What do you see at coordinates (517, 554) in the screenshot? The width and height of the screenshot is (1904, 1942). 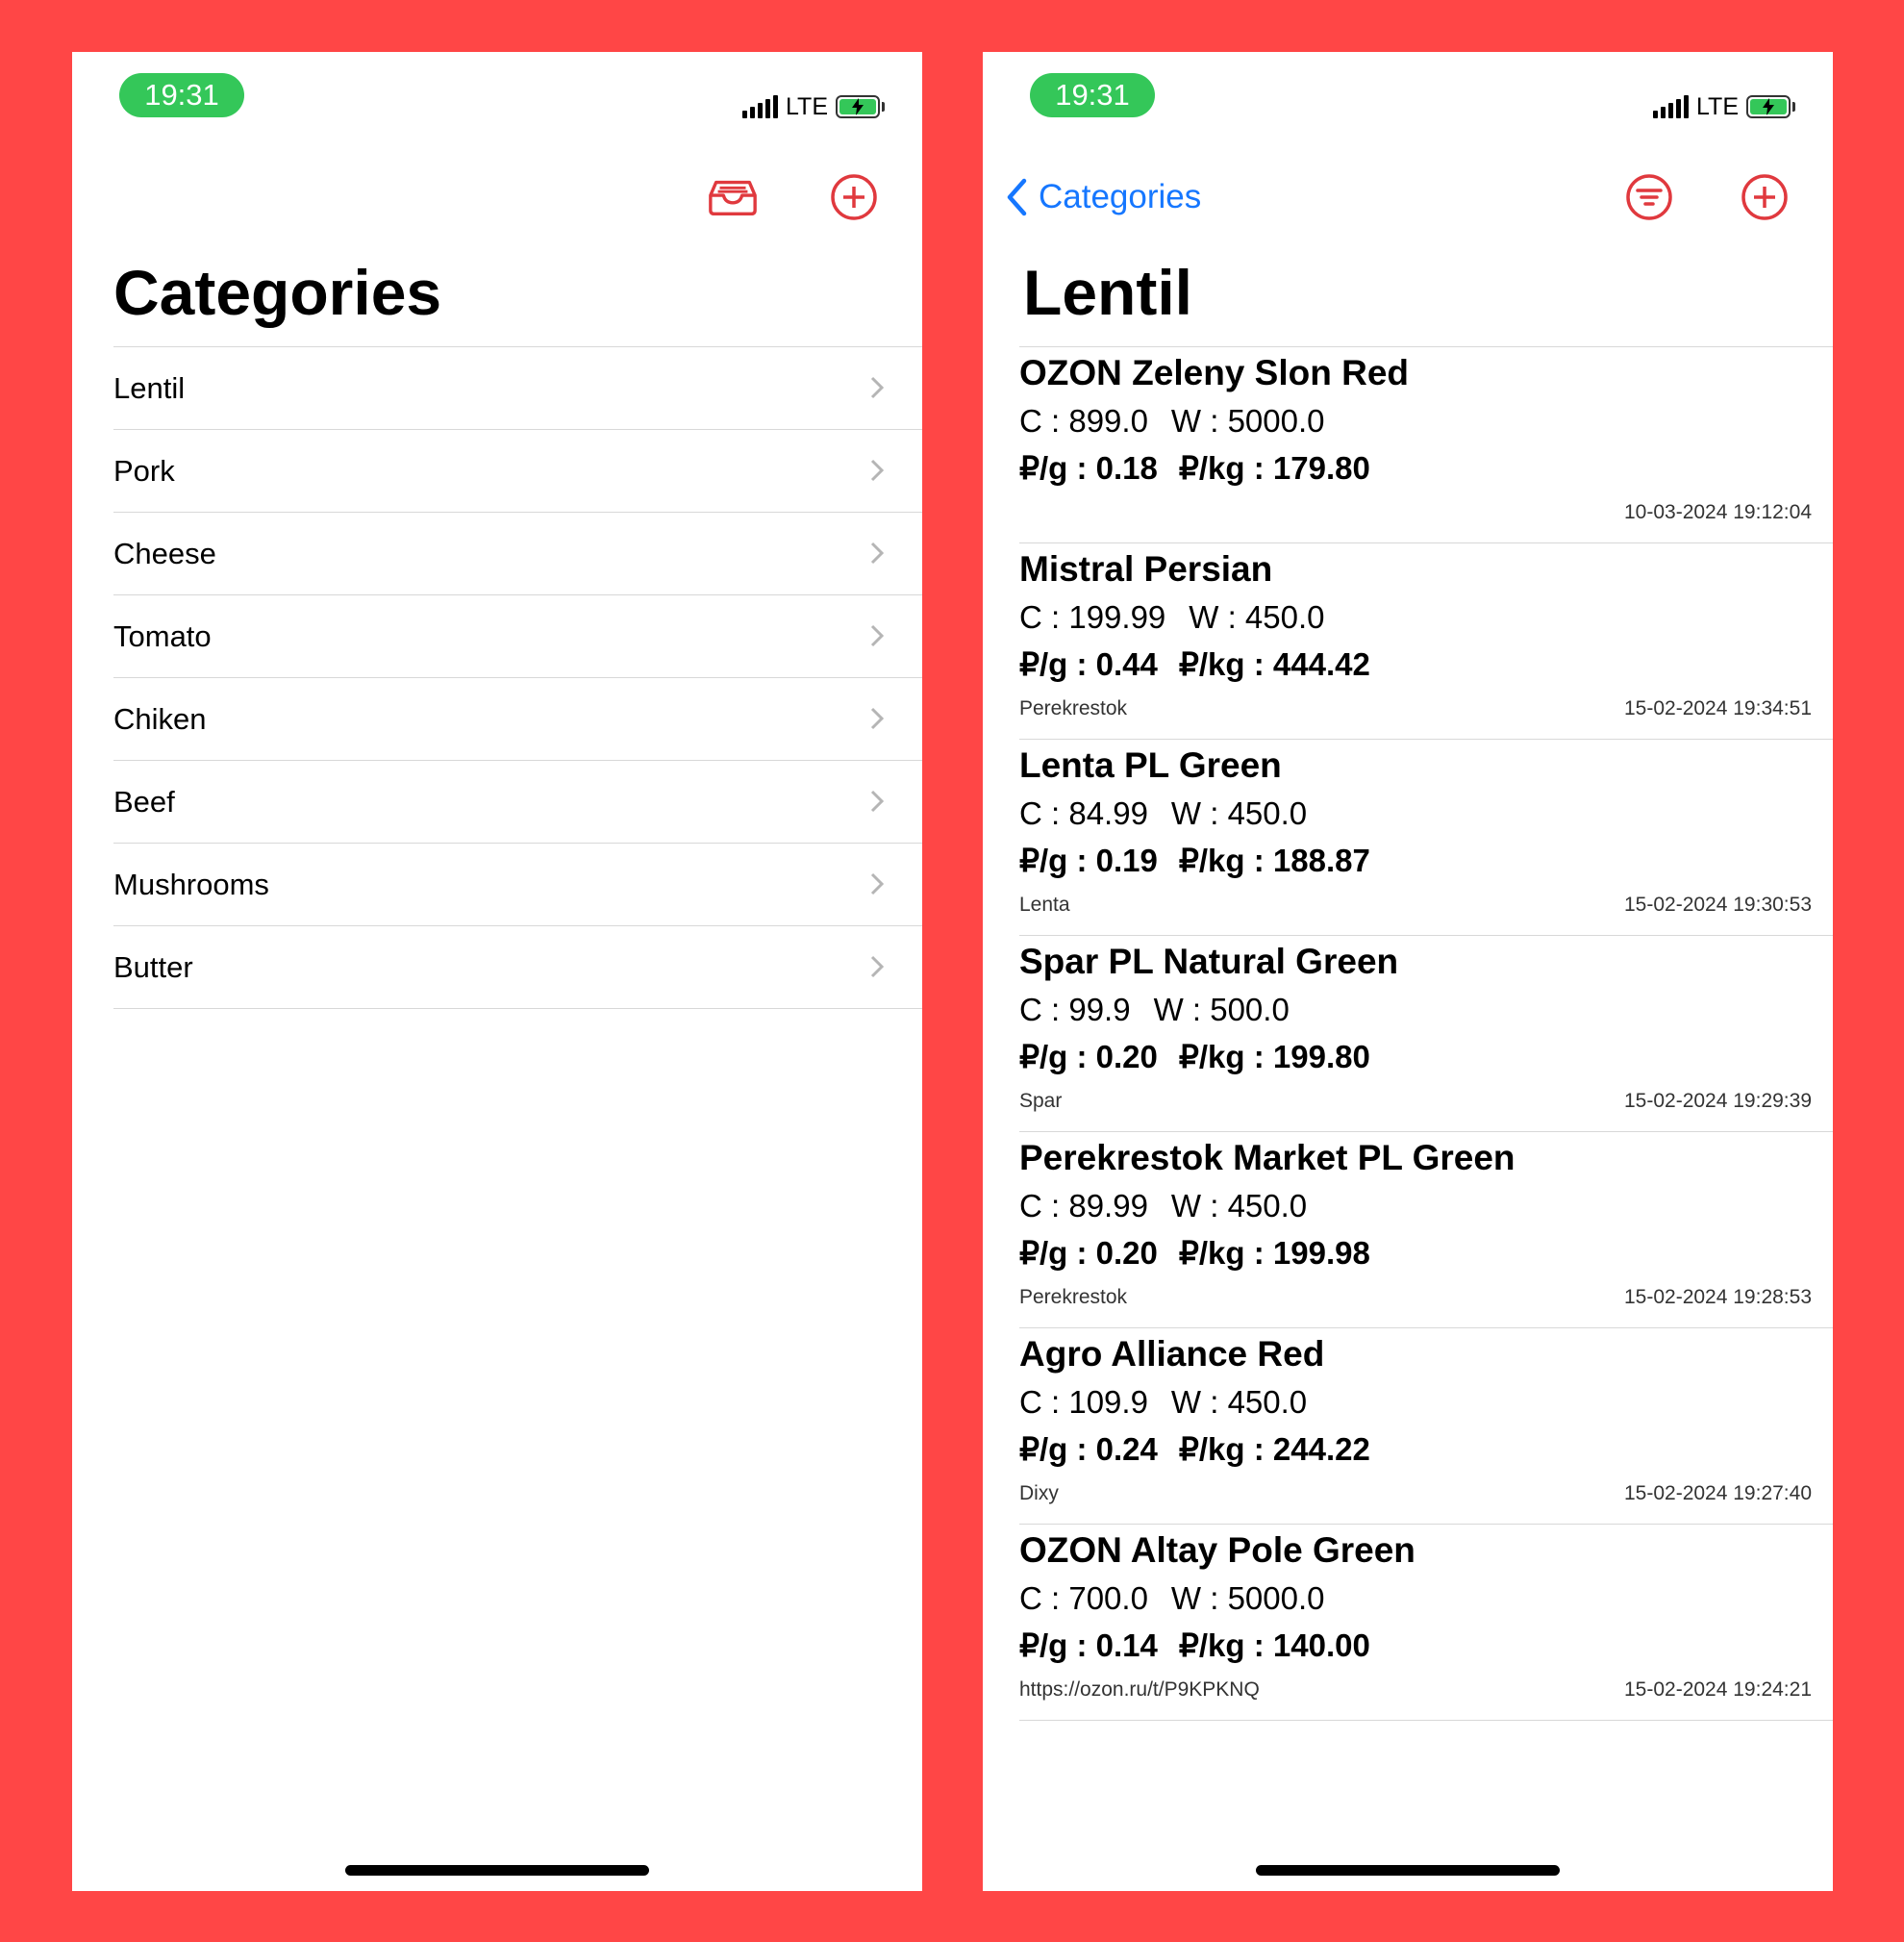 I see `category-row: Cheese` at bounding box center [517, 554].